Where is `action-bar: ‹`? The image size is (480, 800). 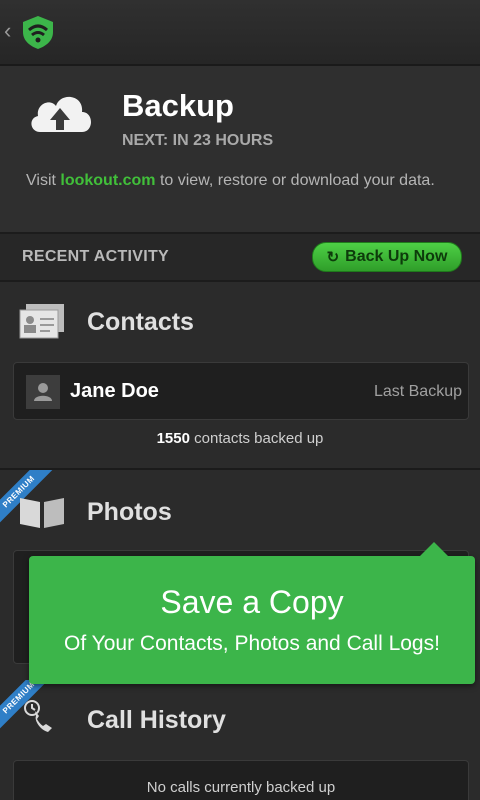 action-bar: ‹ is located at coordinates (240, 33).